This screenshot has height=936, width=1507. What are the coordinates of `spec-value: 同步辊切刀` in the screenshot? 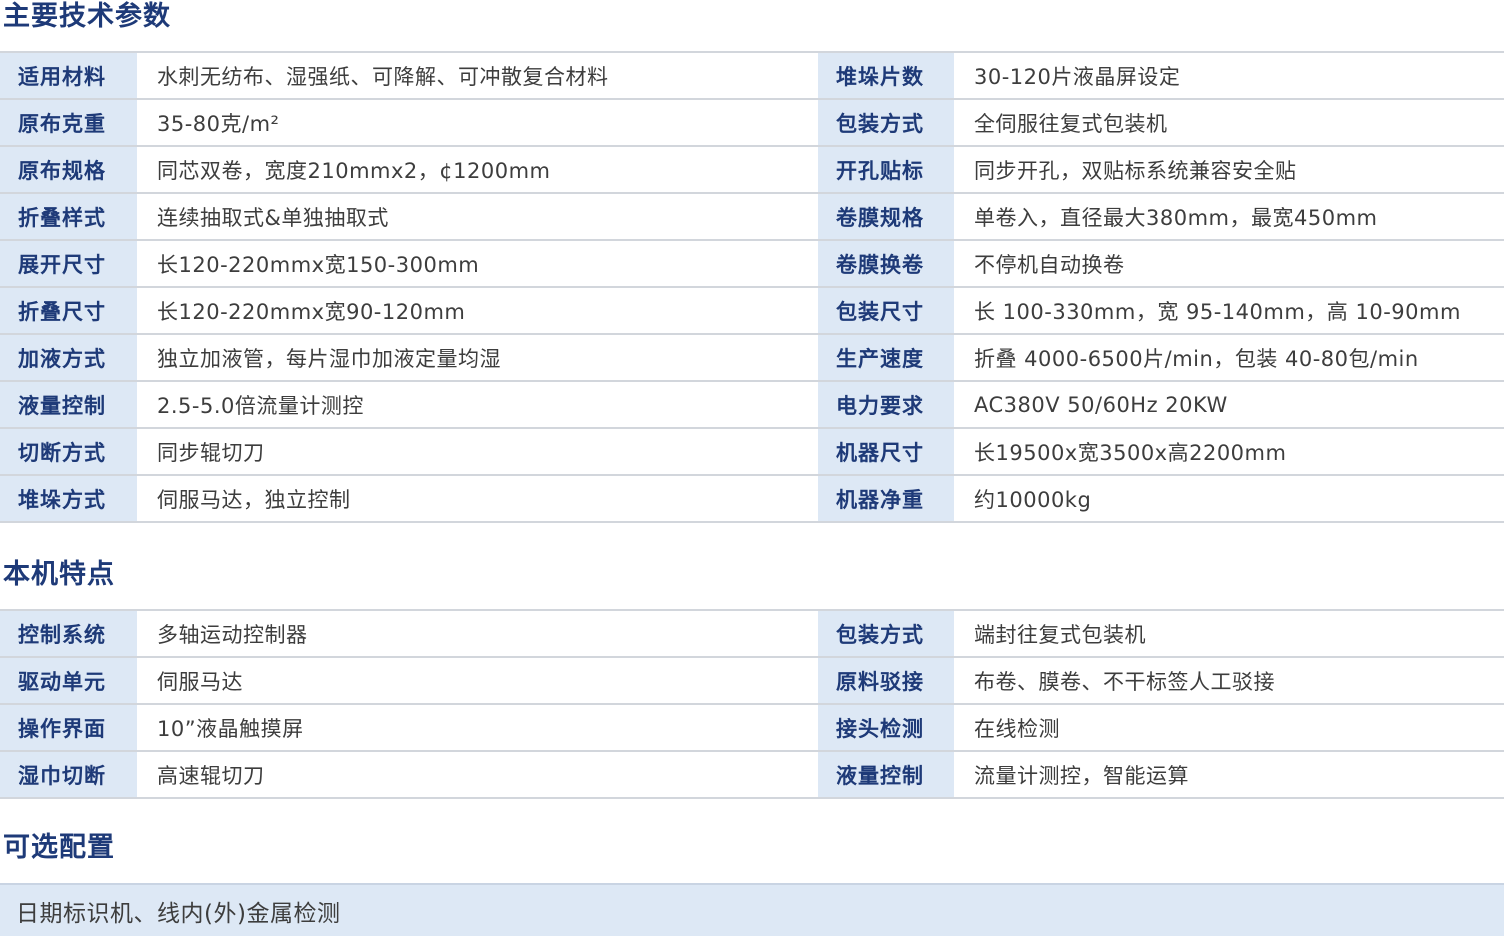 It's located at (211, 452).